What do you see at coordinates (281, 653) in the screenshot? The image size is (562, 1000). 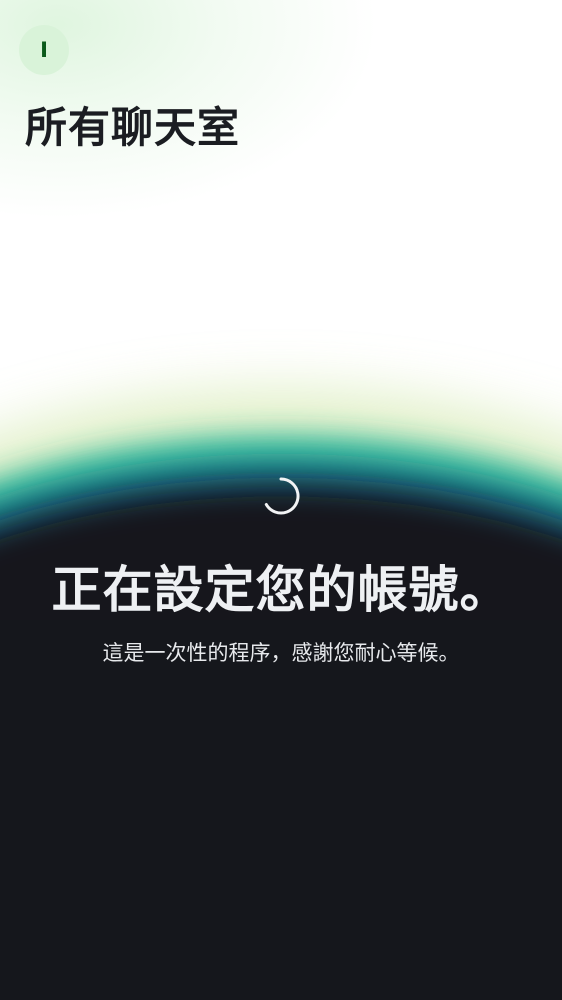 I see `setup-subtitle: 這是一次性的程序，感謝您耐心等候。` at bounding box center [281, 653].